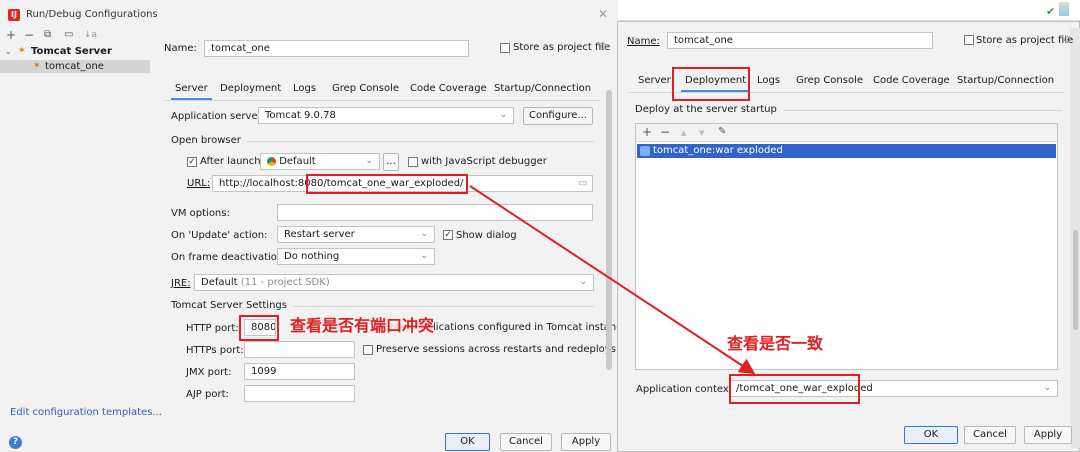  I want to click on annotation-arrow, so click(612, 280).